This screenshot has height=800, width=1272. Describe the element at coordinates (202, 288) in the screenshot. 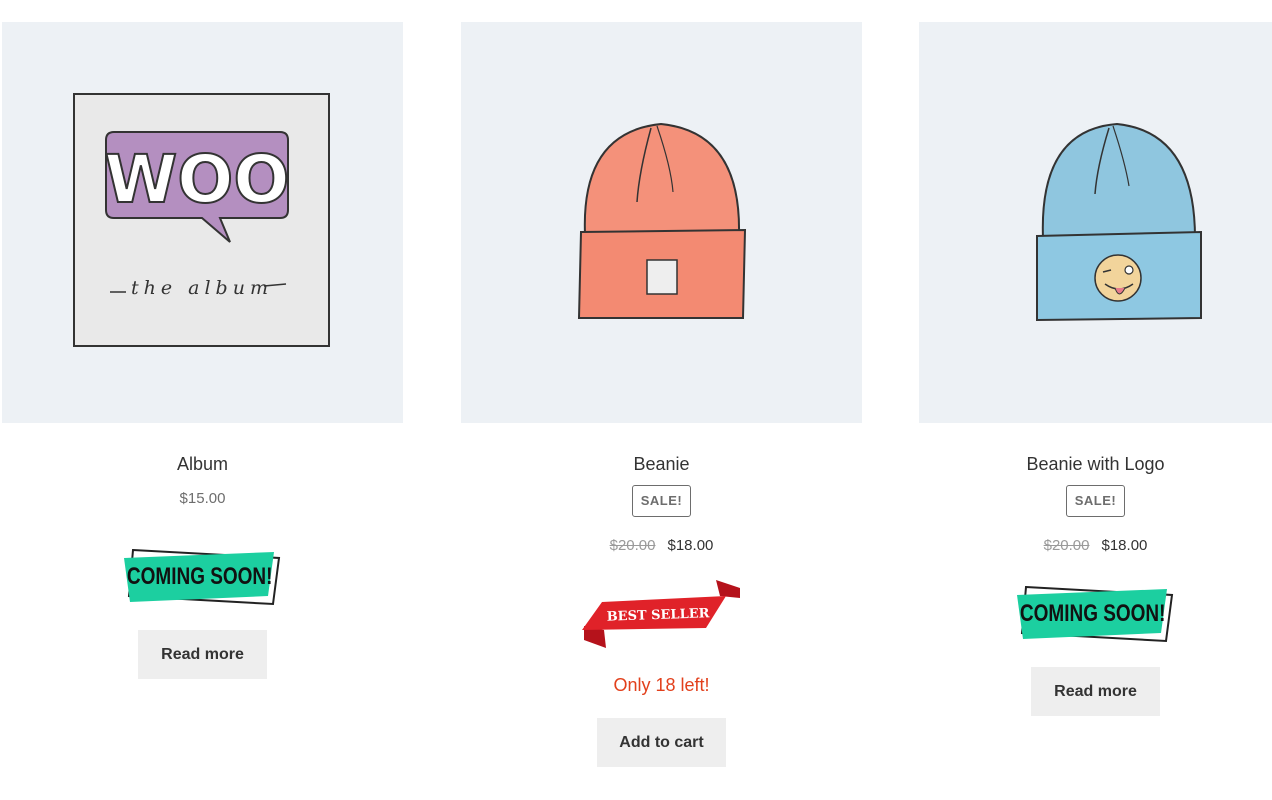

I see `album-caption-text: the album` at that location.